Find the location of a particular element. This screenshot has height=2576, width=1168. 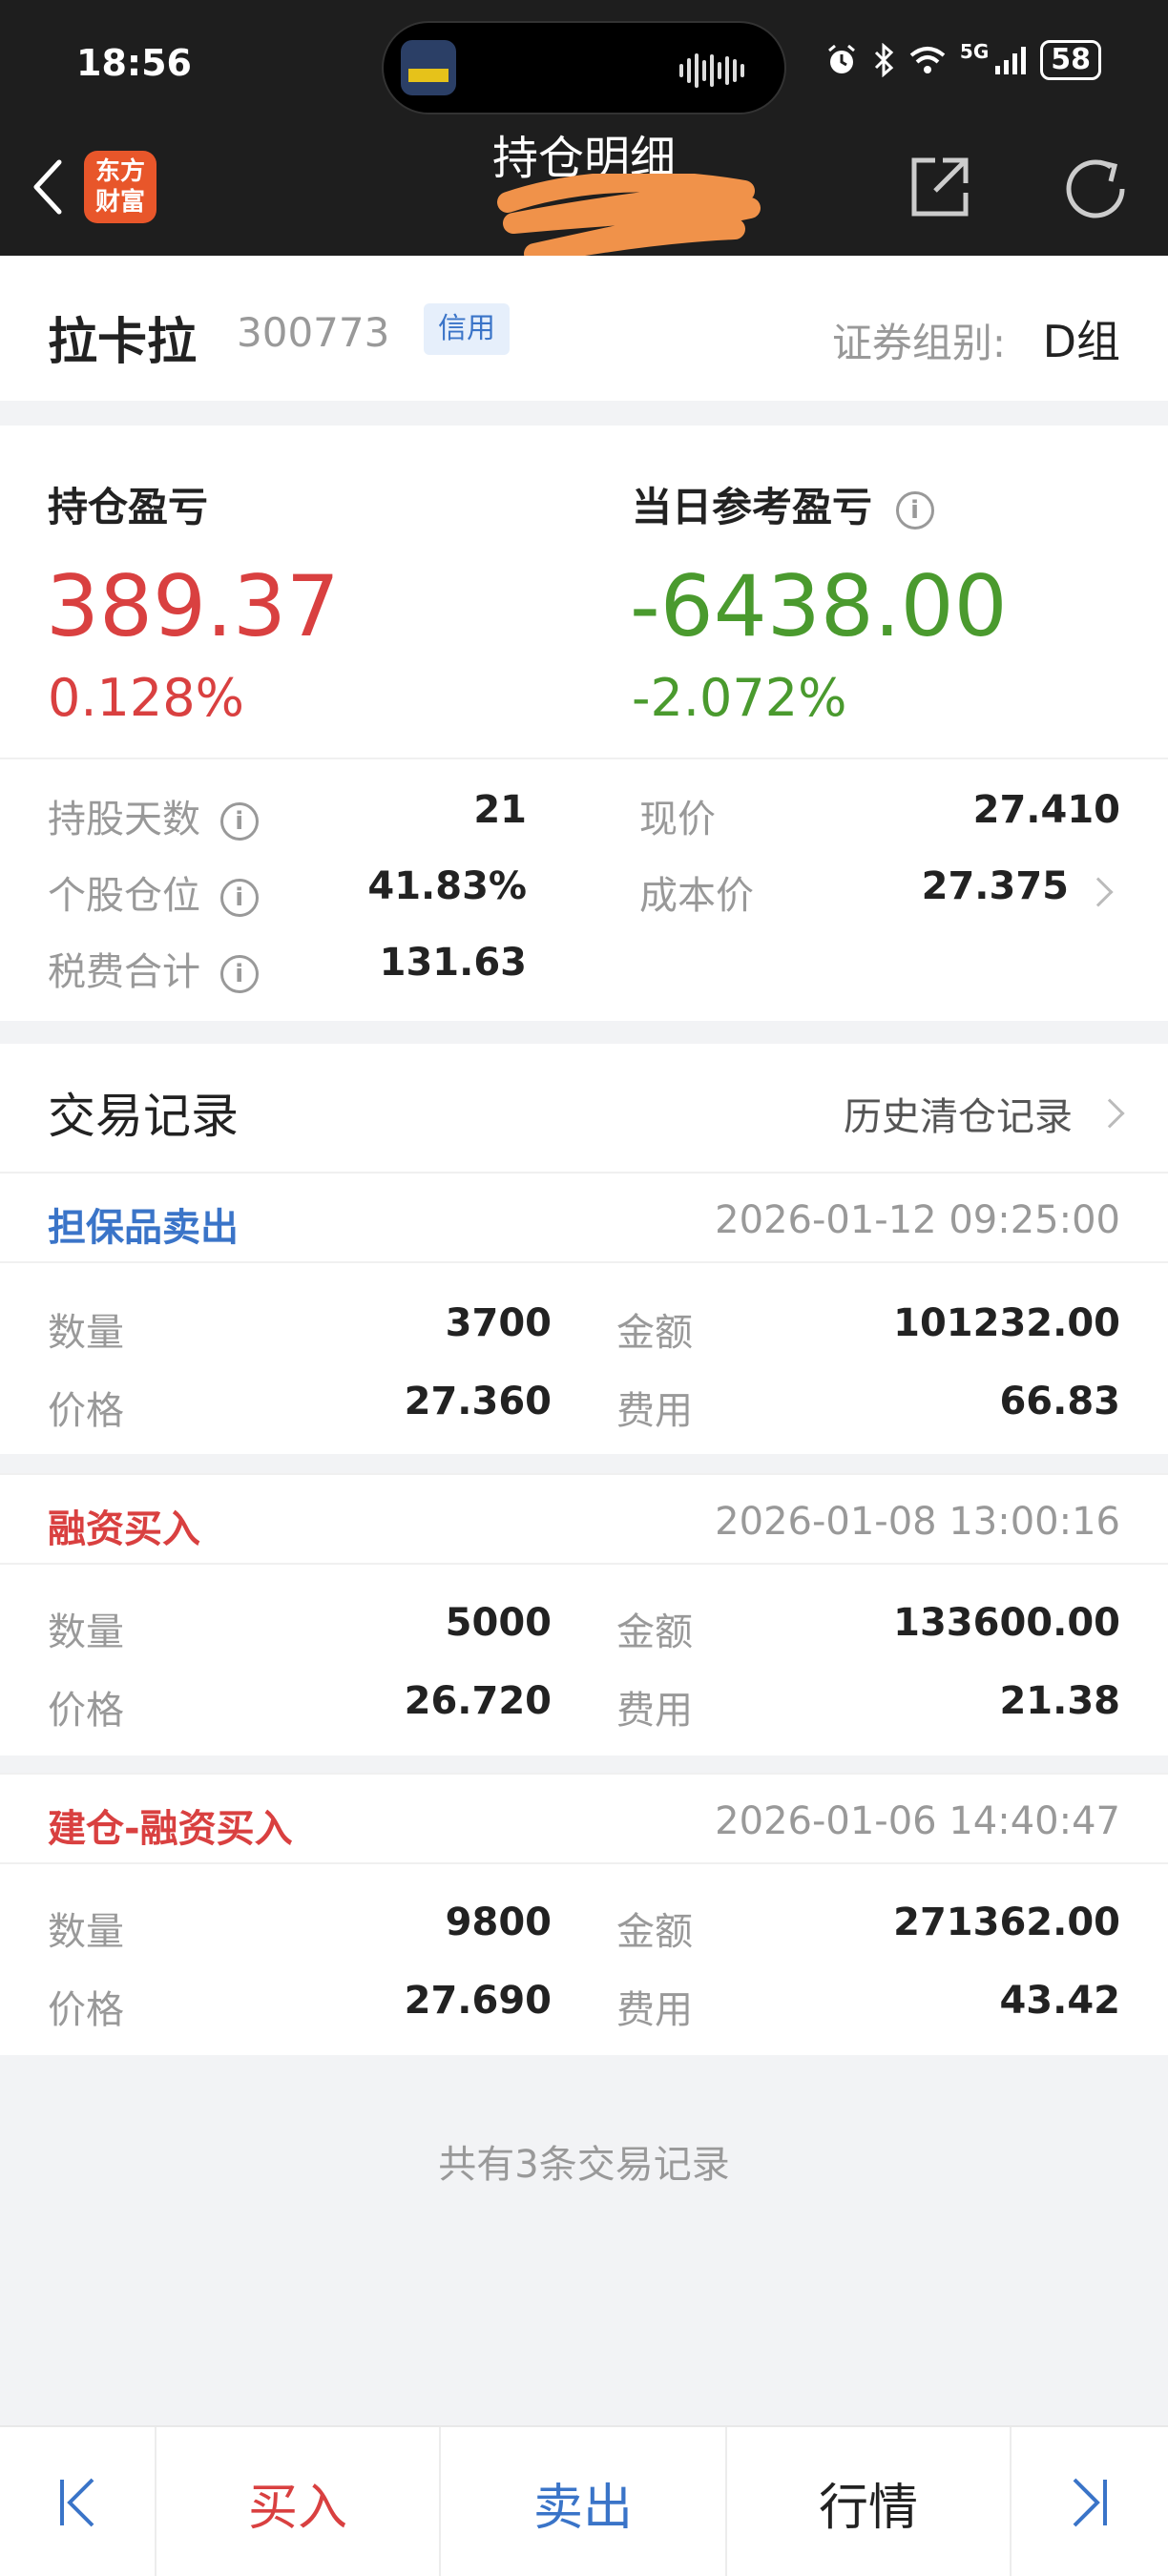

audio-wave-icon is located at coordinates (717, 71).